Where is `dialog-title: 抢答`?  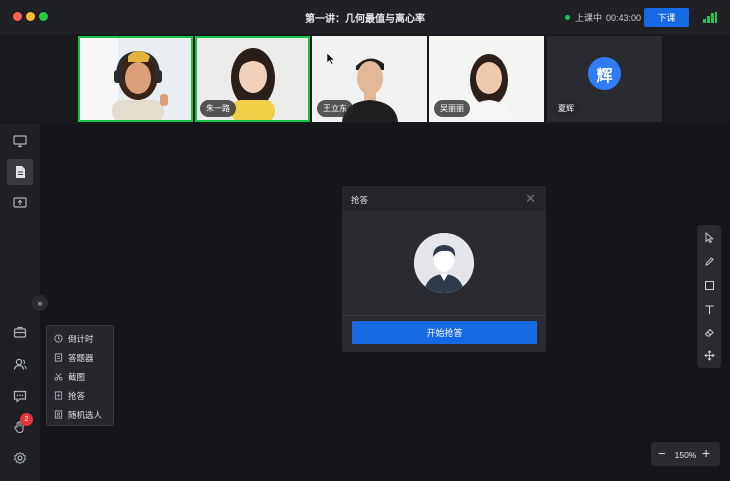 dialog-title: 抢答 is located at coordinates (360, 200).